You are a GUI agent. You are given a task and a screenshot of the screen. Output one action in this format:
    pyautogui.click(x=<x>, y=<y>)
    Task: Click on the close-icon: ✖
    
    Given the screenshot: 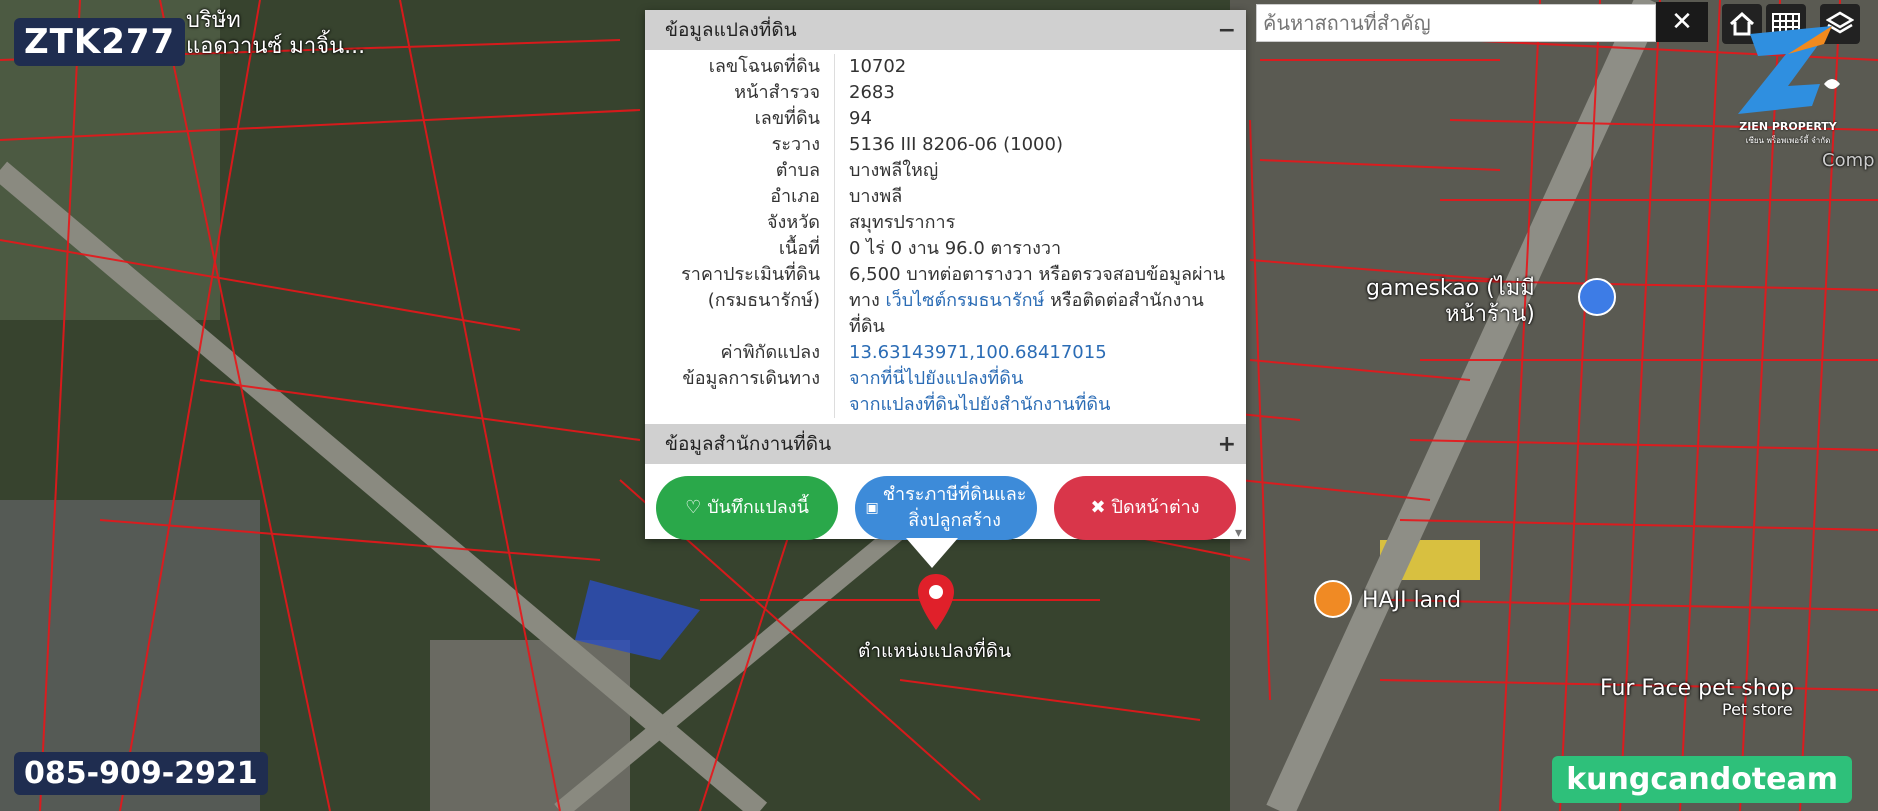 What is the action you would take?
    pyautogui.click(x=1098, y=507)
    